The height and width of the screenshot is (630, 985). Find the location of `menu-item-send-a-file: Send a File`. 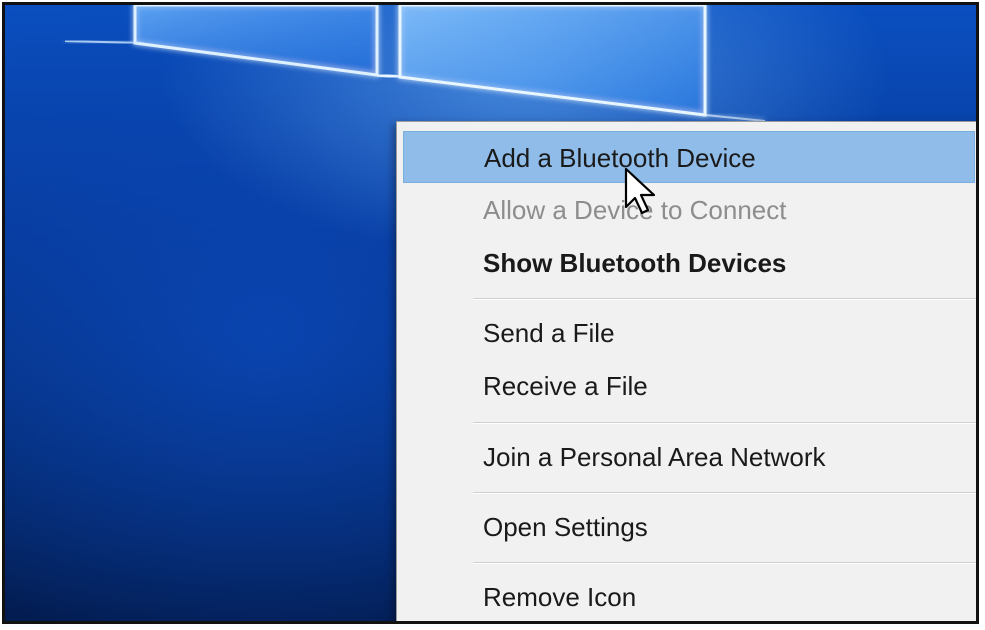

menu-item-send-a-file: Send a File is located at coordinates (689, 333).